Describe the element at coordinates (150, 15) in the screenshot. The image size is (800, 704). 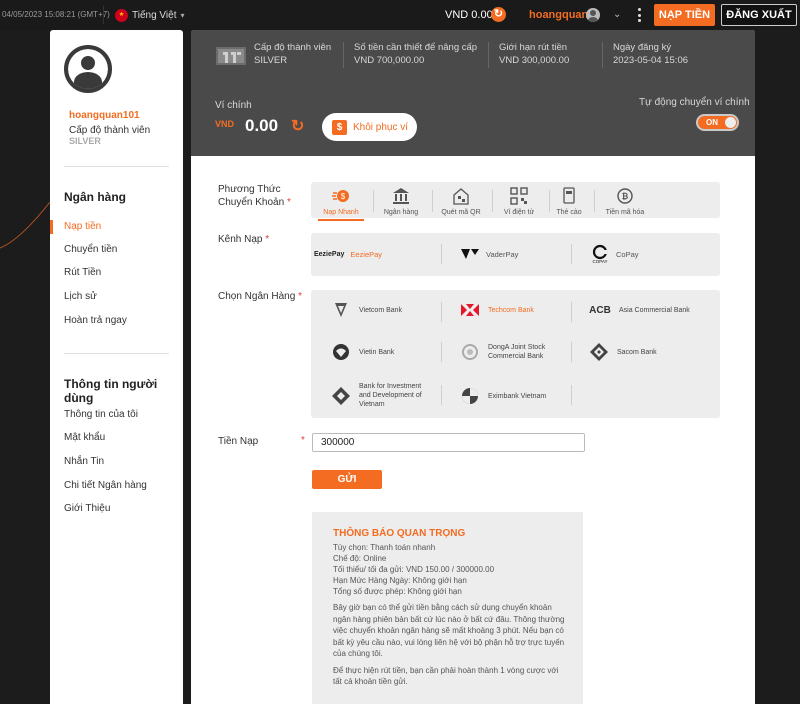
I see `language-selector: Tiếng Việt ▾` at that location.